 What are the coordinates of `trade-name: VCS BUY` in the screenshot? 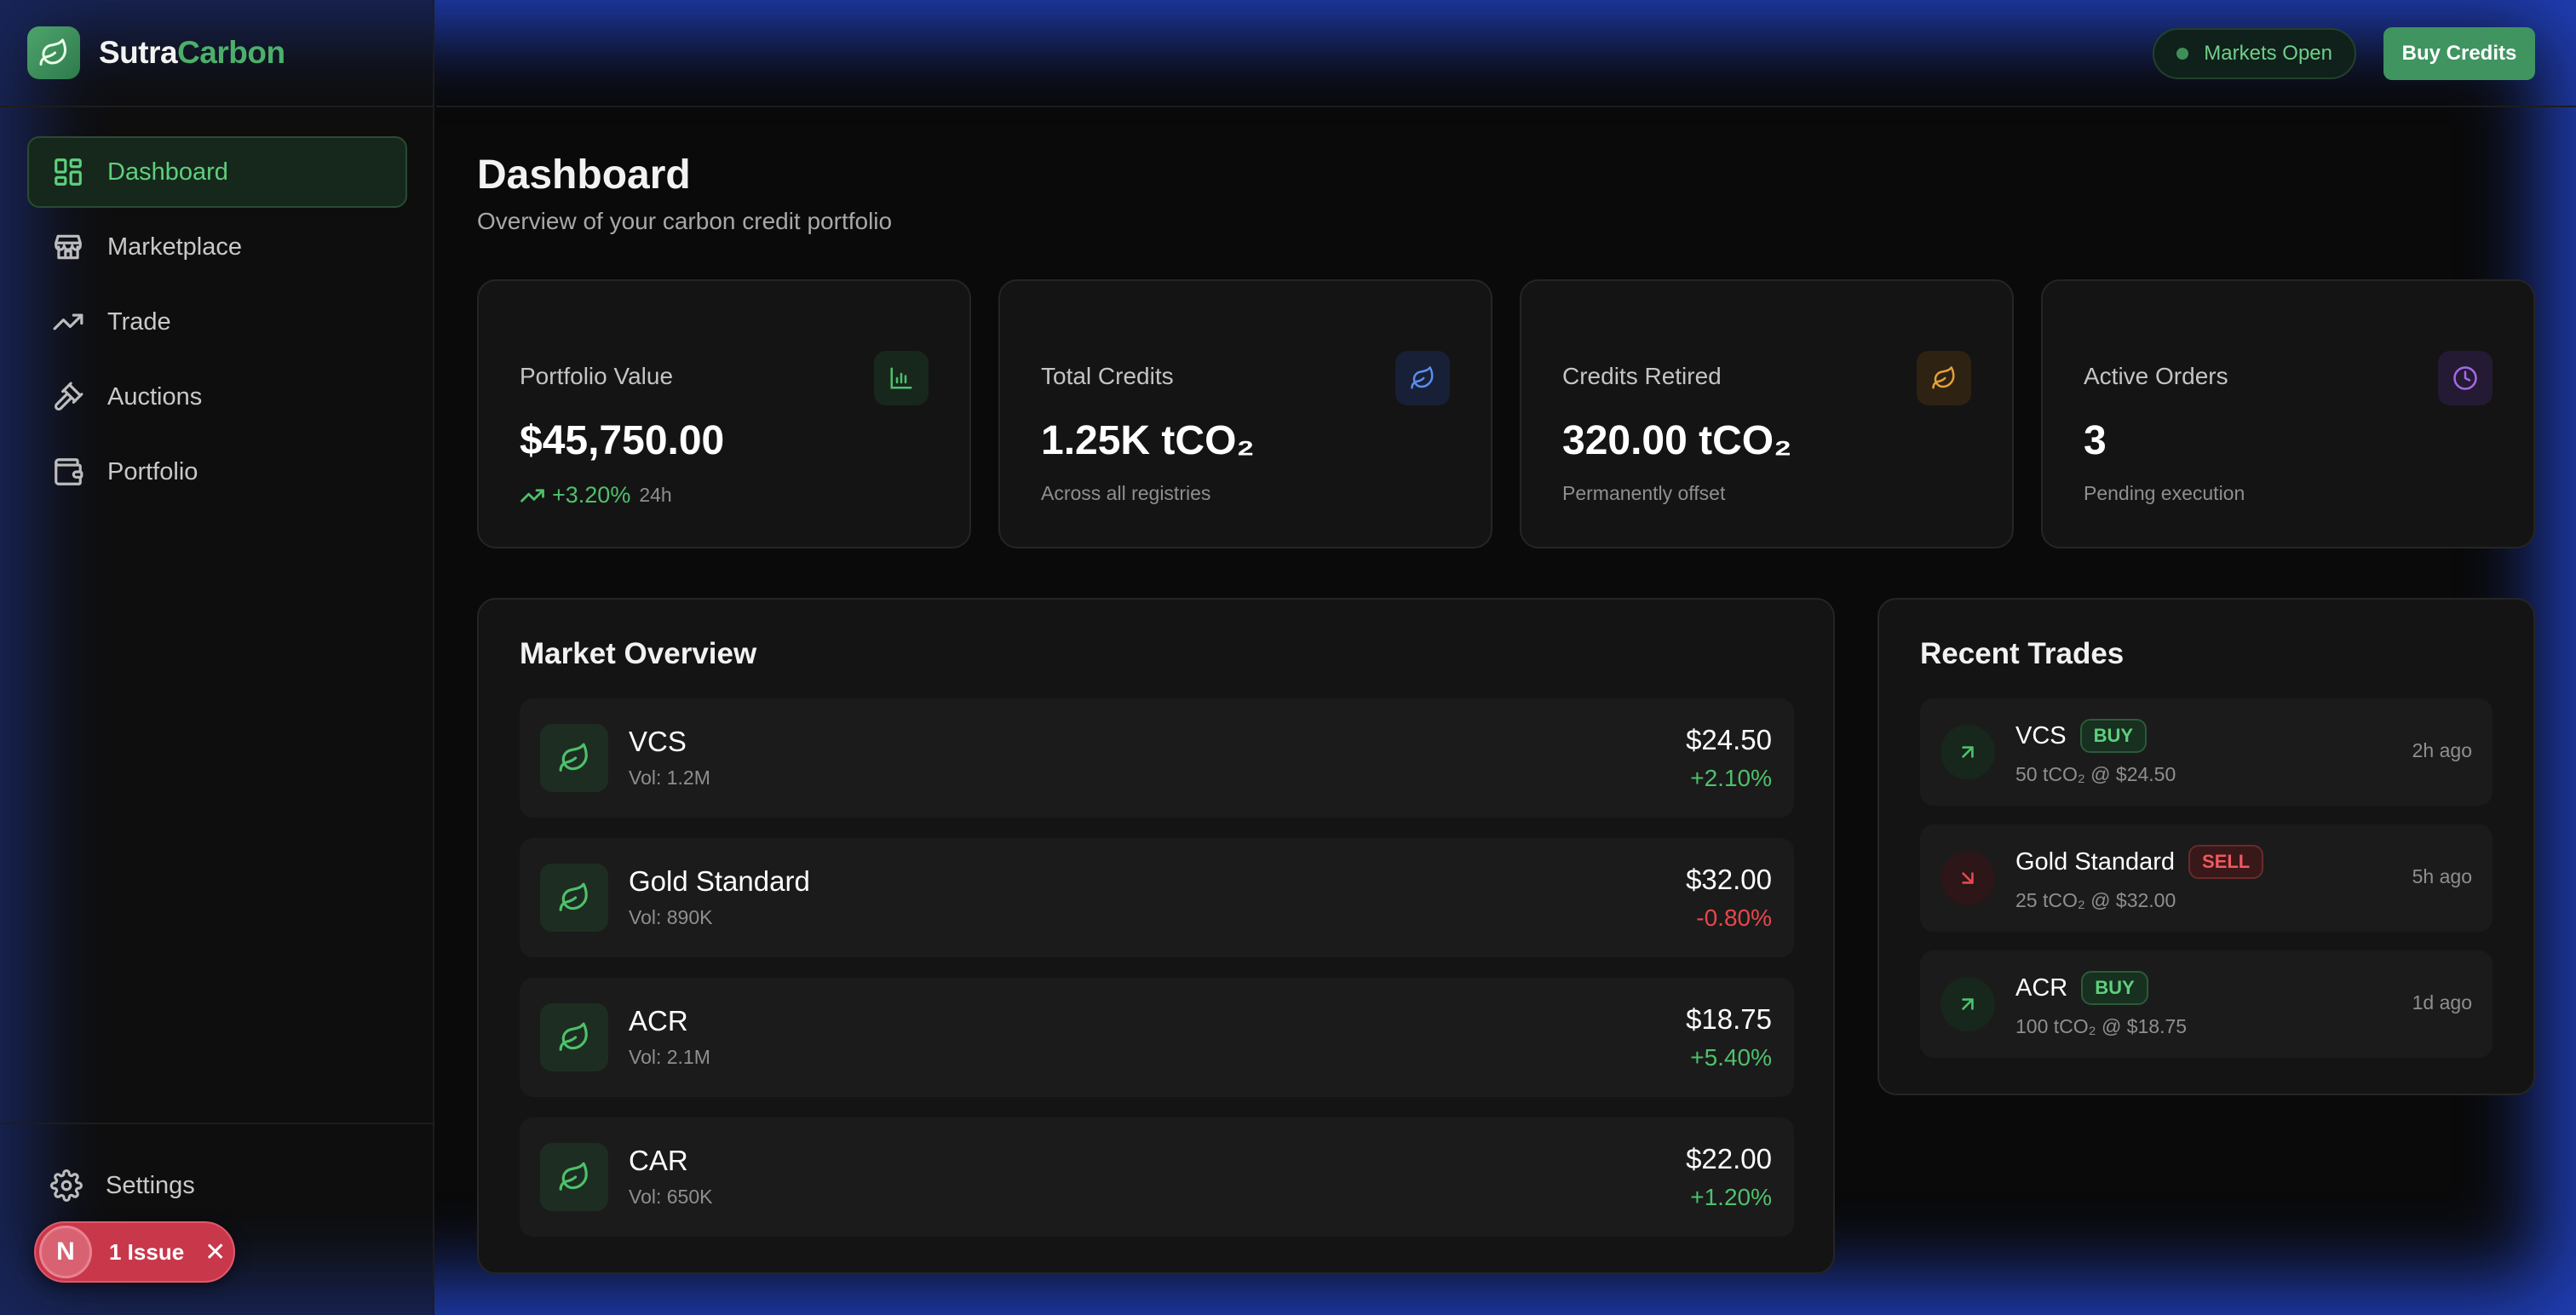 It's located at (2081, 736).